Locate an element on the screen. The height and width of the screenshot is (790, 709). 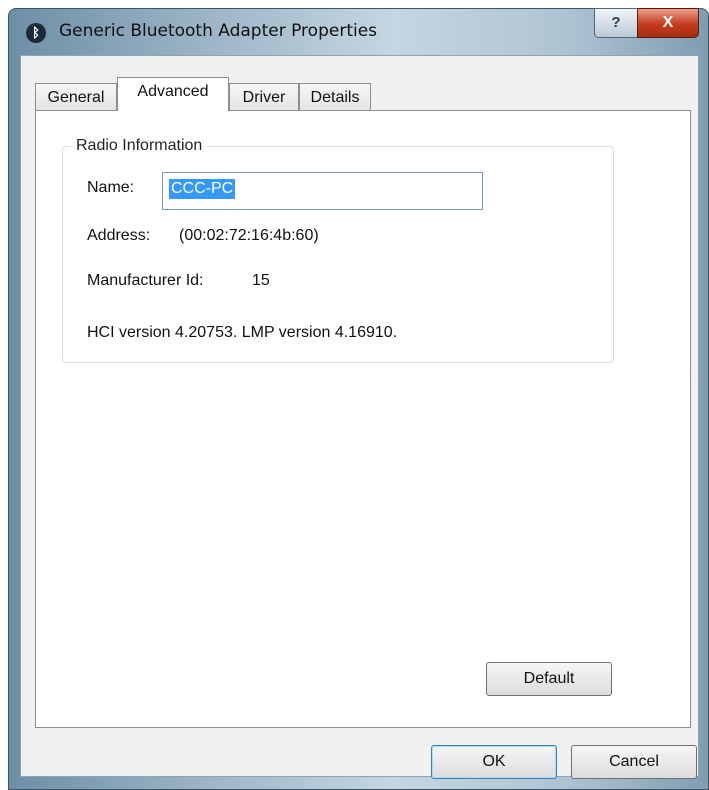
tab-details: Details is located at coordinates (335, 97).